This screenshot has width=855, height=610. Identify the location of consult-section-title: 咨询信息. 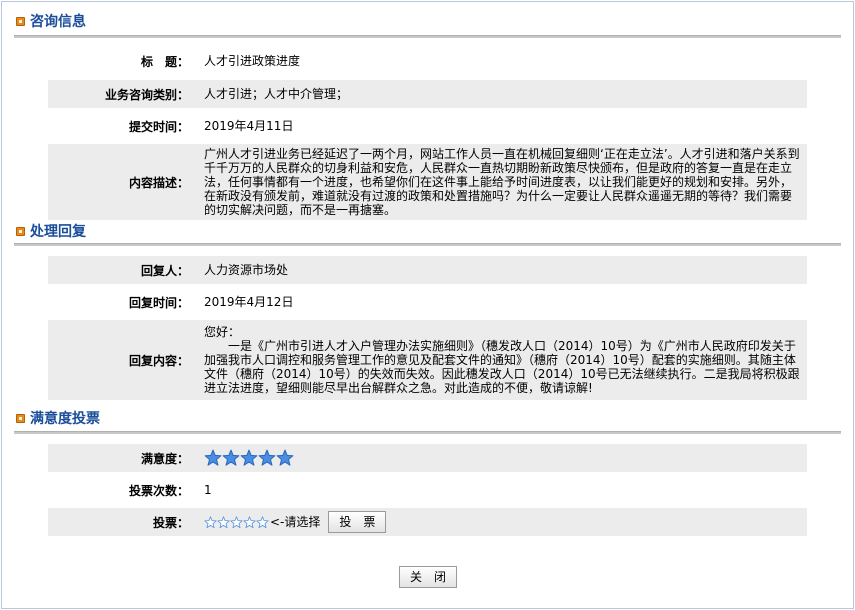
(58, 22).